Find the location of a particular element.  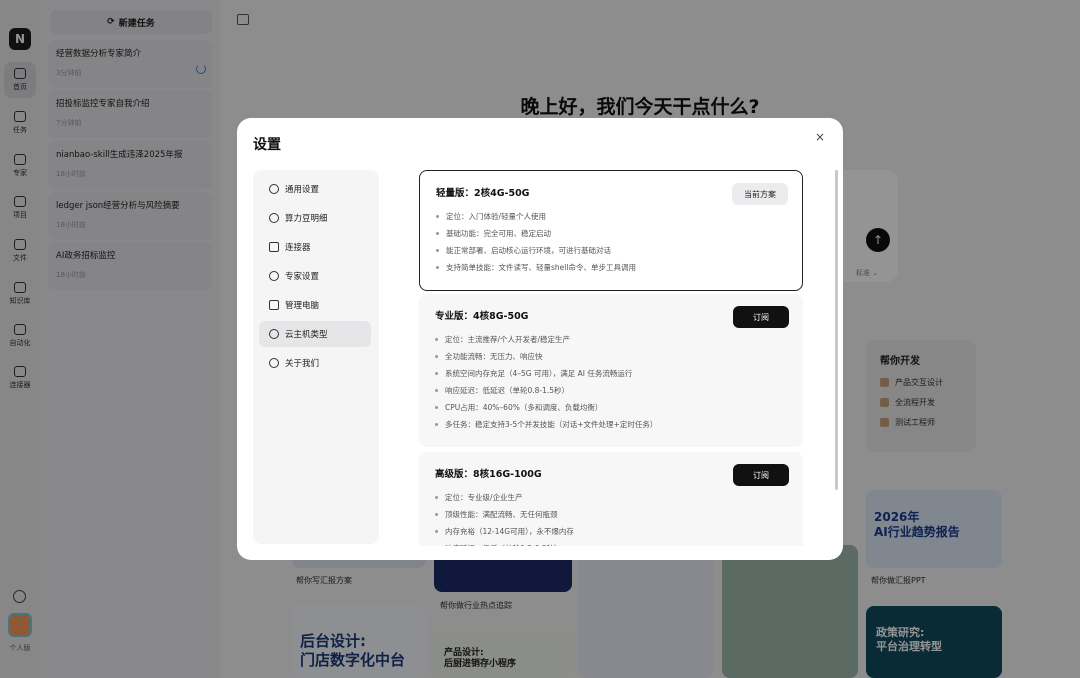

menu-item-label: 算力豆明细 is located at coordinates (306, 219).